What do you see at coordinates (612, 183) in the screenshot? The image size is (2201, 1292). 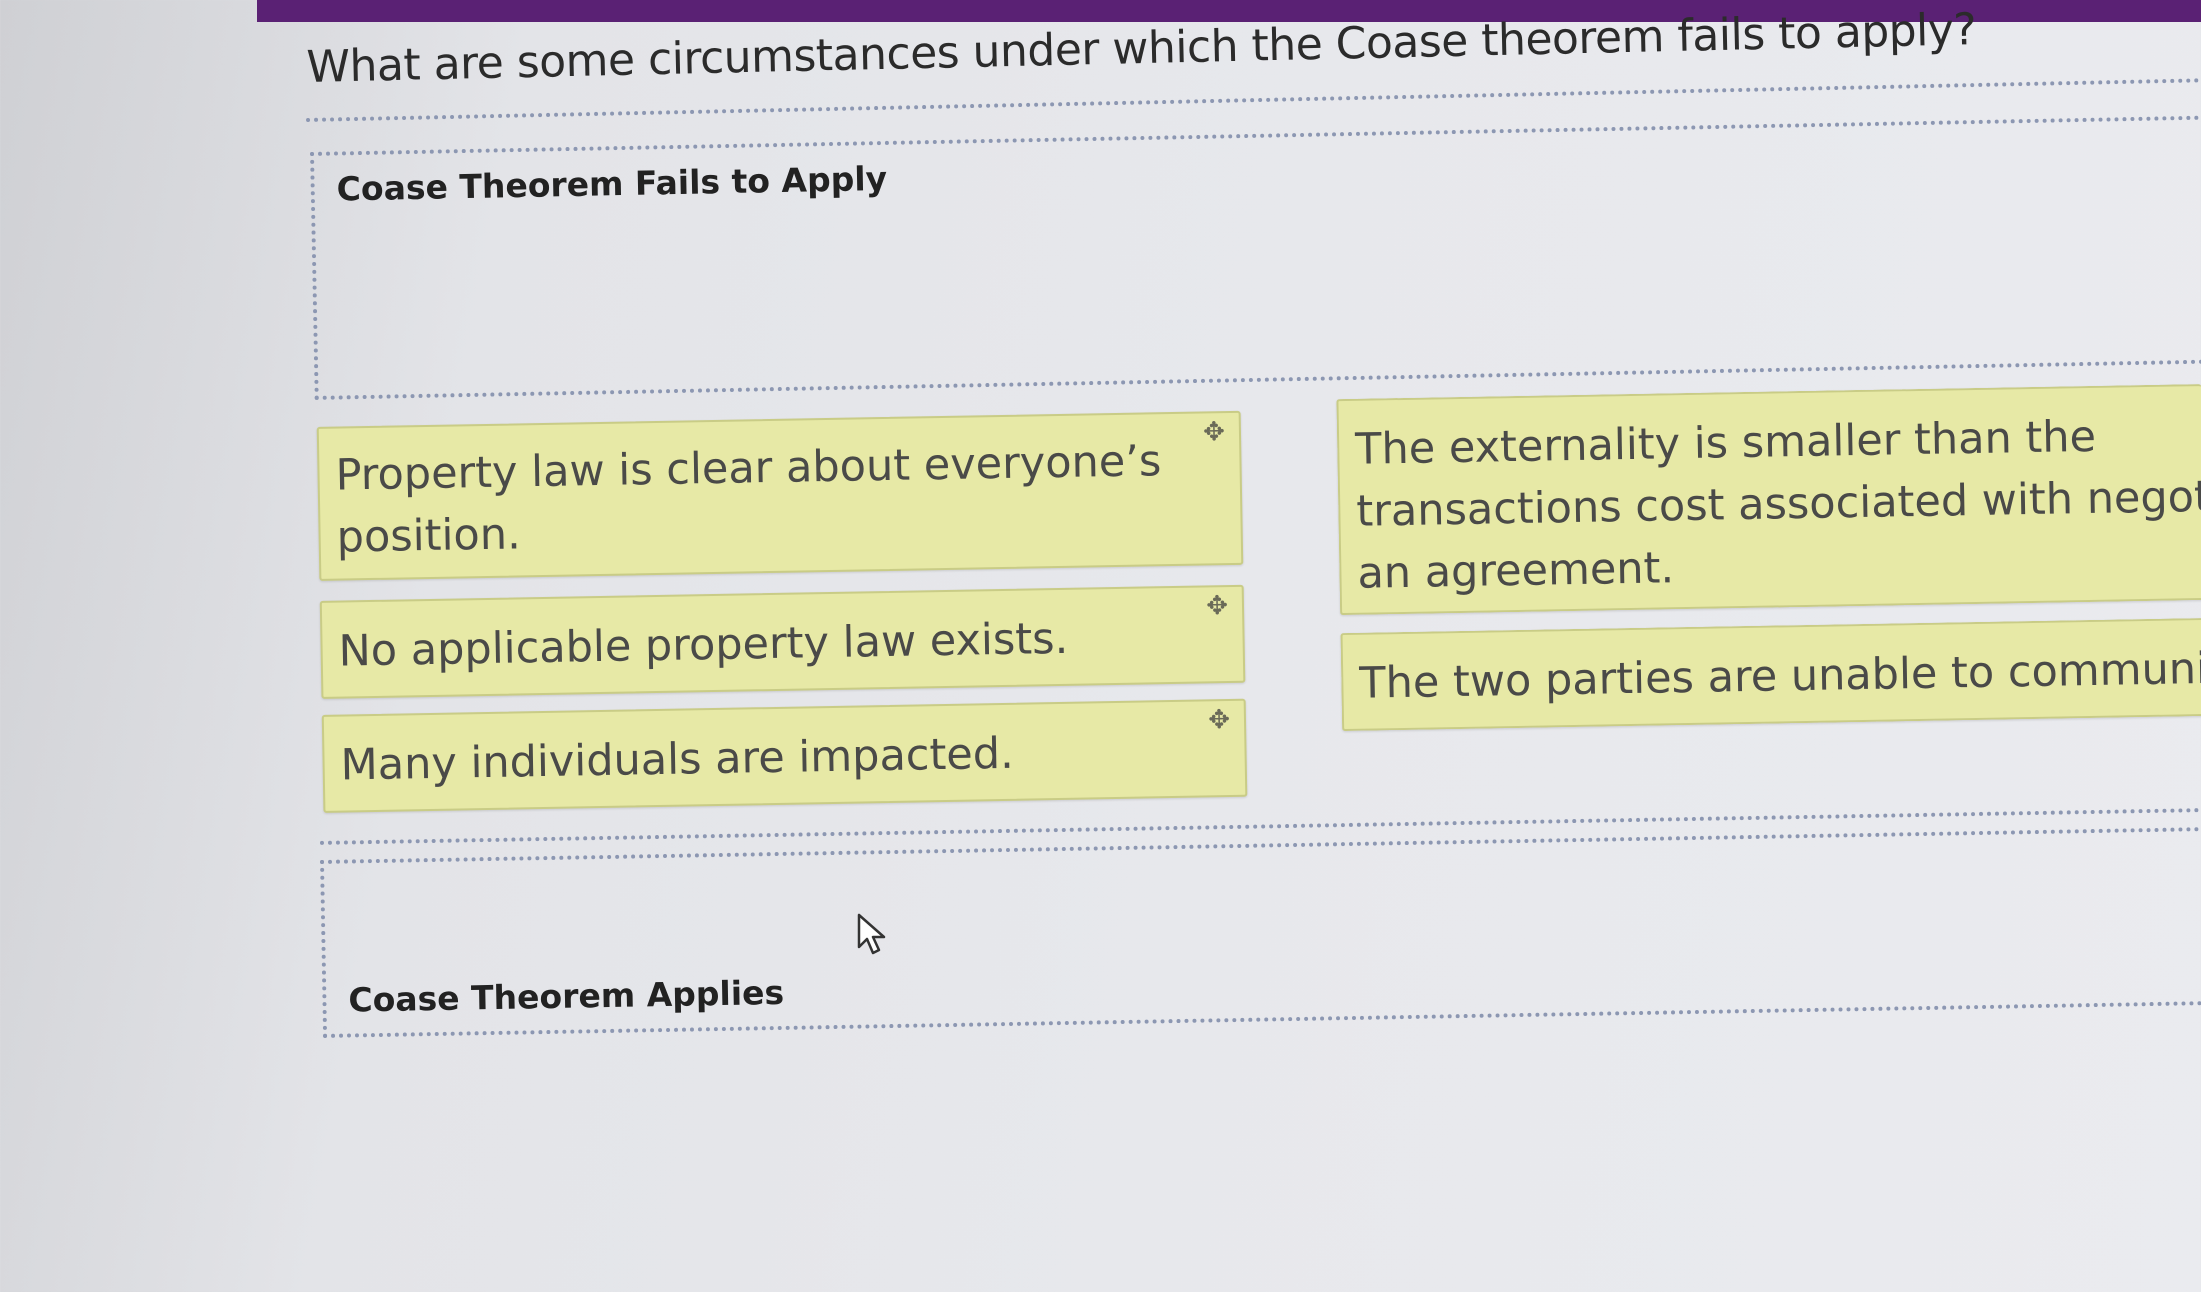 I see `zone-title-fails-to-apply: Coase Theorem Fails to Apply` at bounding box center [612, 183].